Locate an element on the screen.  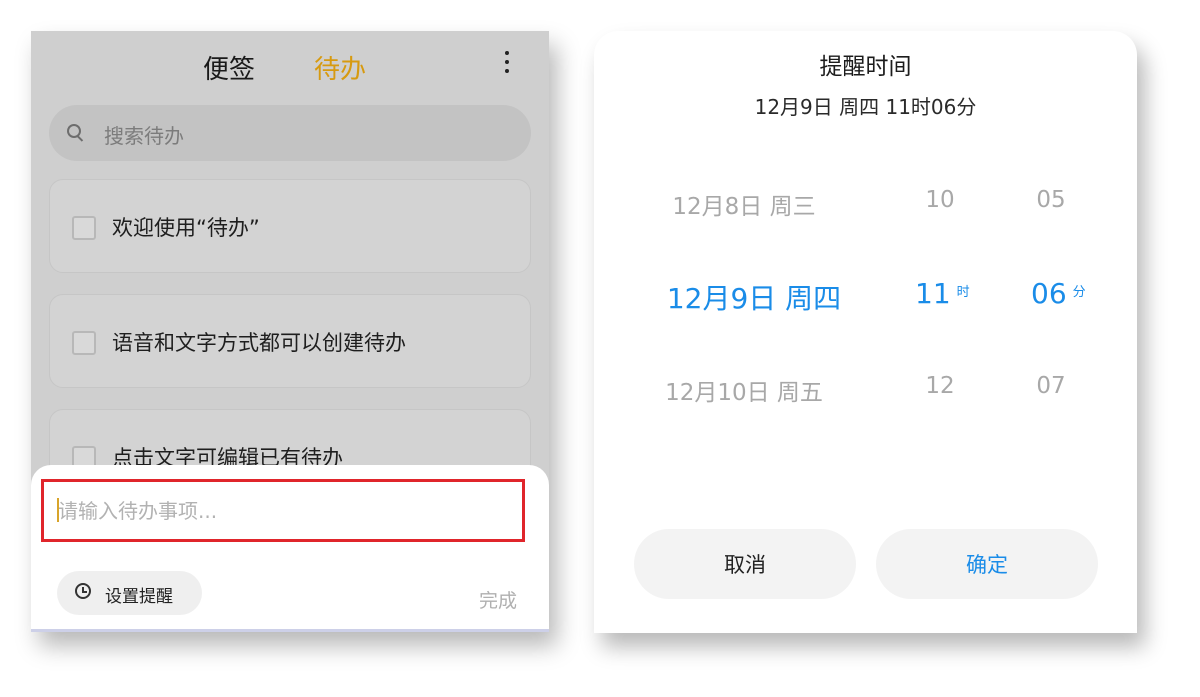
minute-option-next: 07 is located at coordinates (1051, 386).